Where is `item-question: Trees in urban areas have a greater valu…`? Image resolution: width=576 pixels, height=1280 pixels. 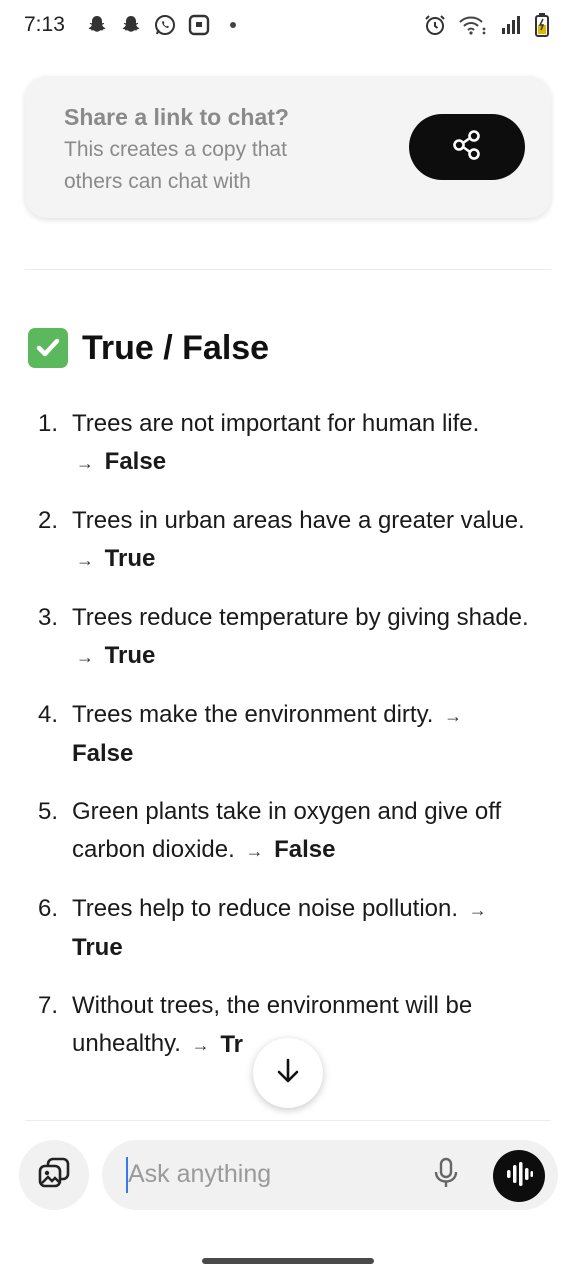
item-question: Trees in urban areas have a greater valu… is located at coordinates (298, 520).